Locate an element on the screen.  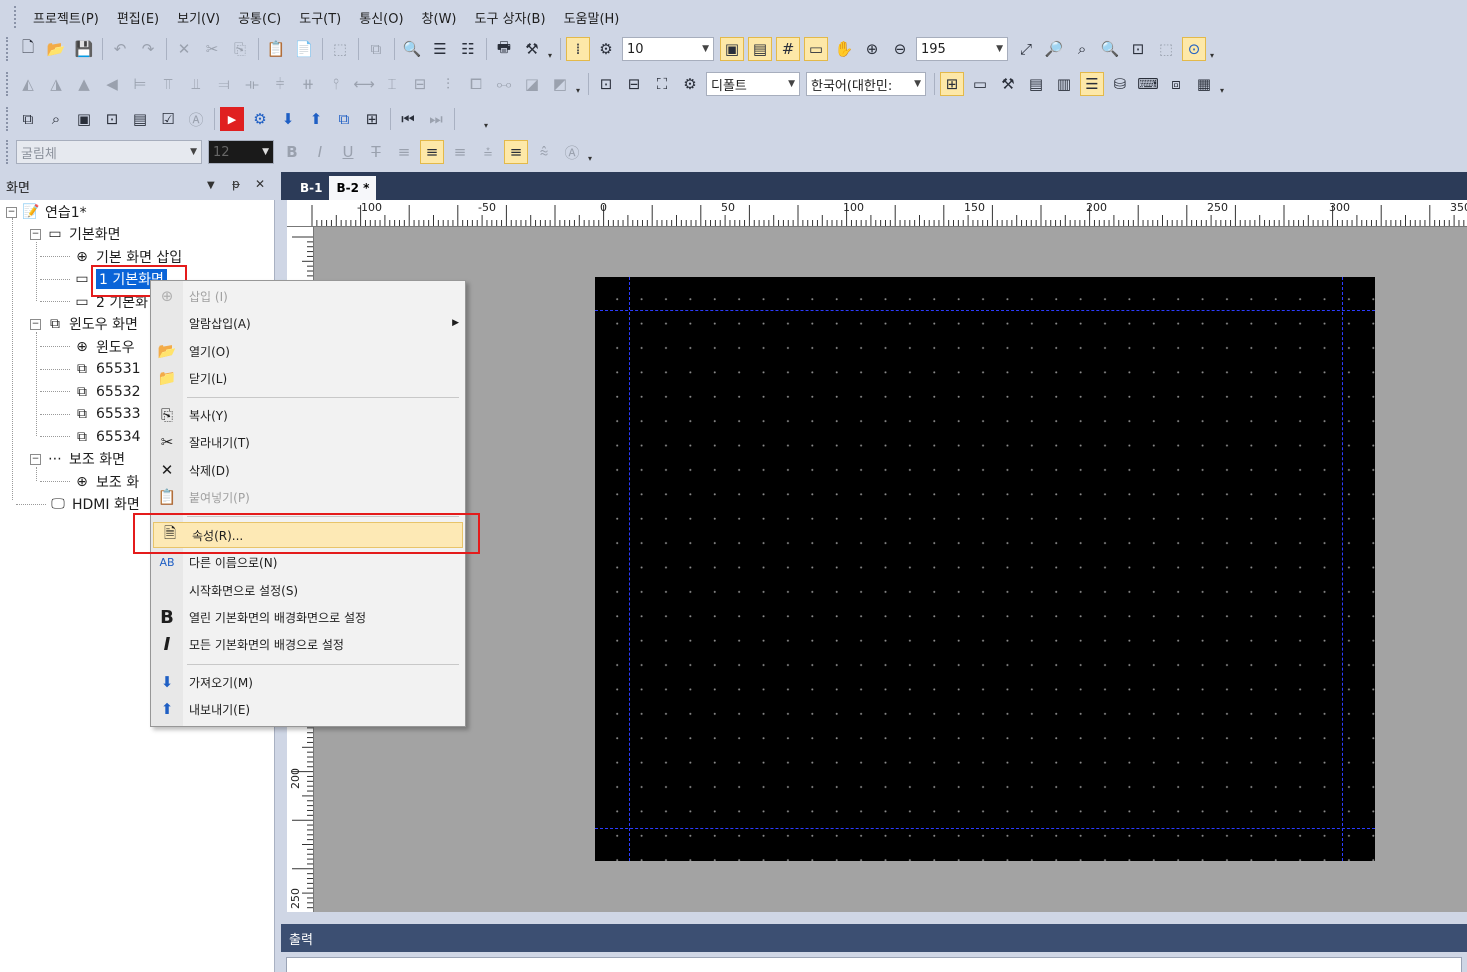
underline-icon: U is located at coordinates (348, 152).